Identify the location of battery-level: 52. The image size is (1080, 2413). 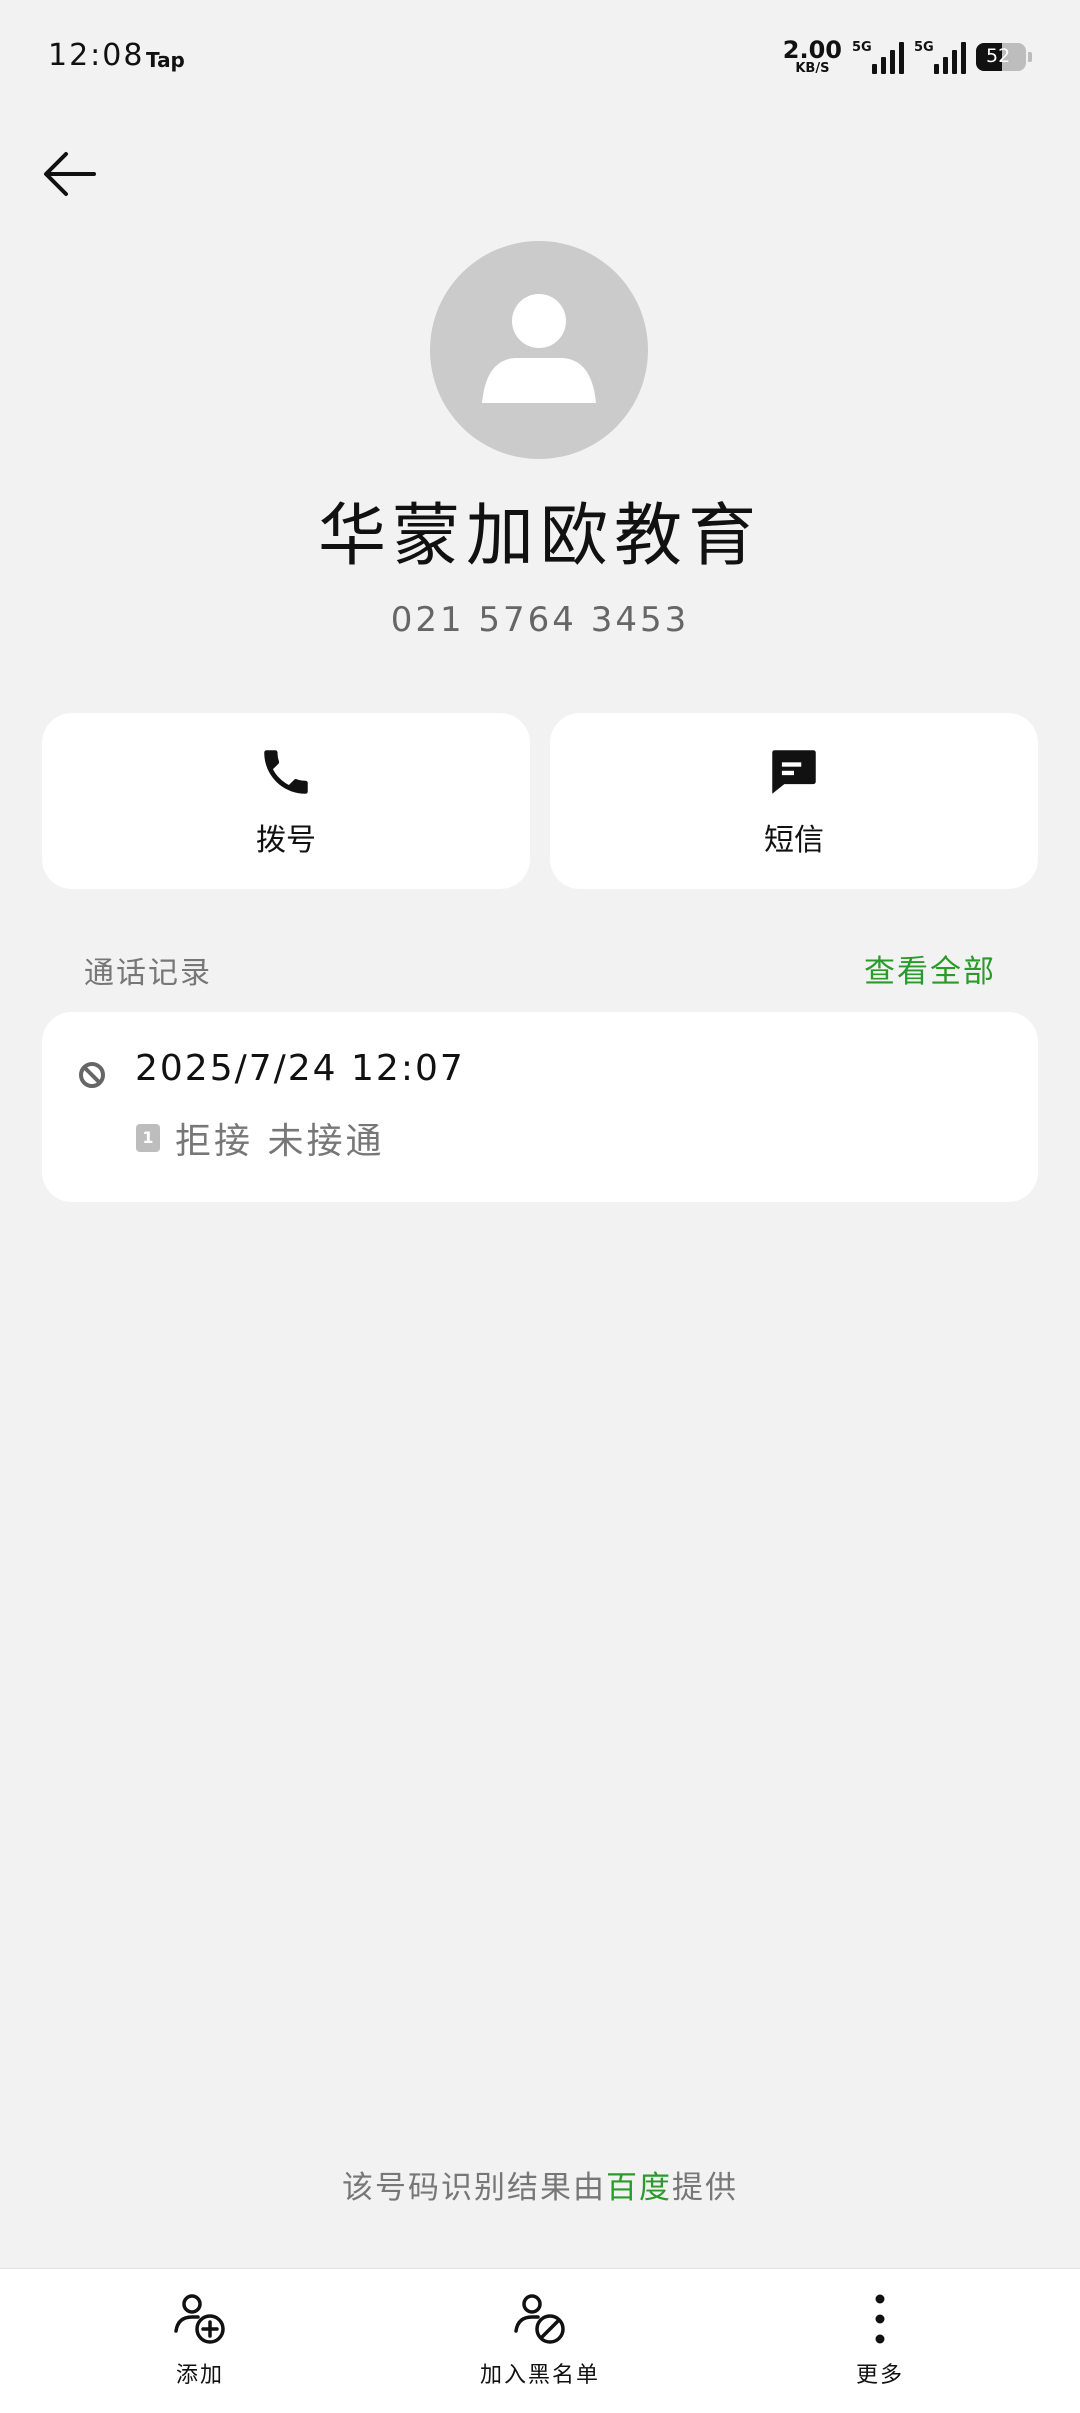
(998, 55).